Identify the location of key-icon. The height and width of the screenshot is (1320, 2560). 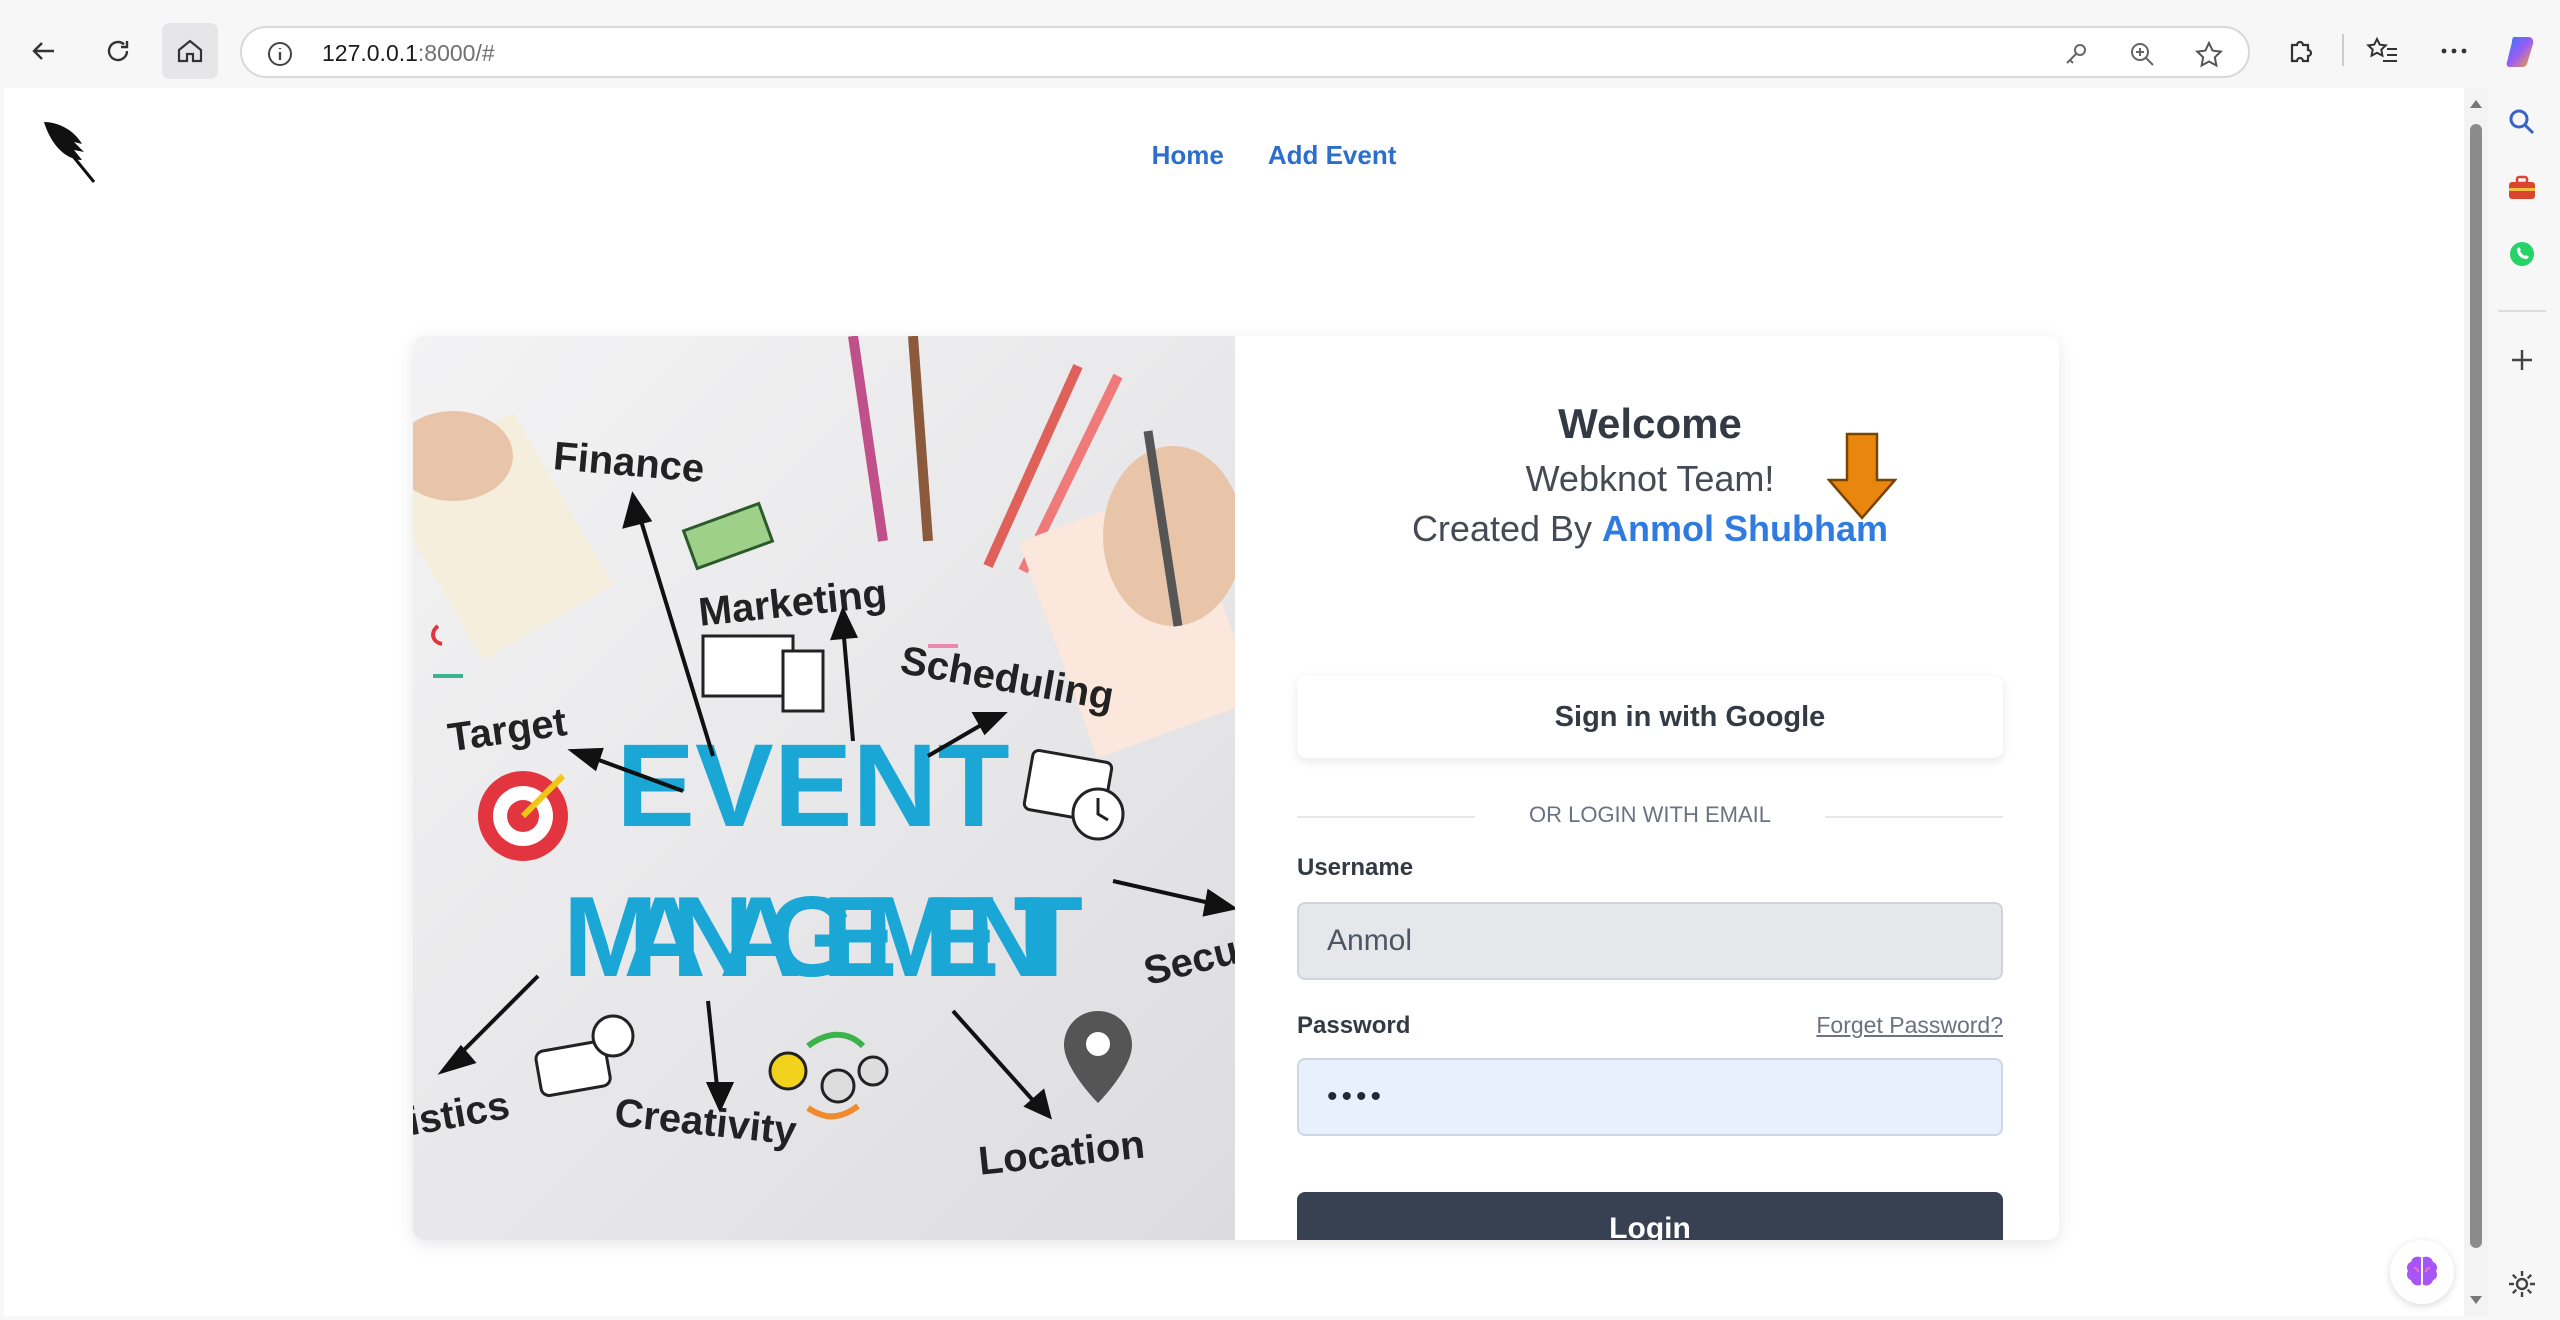
(2076, 56).